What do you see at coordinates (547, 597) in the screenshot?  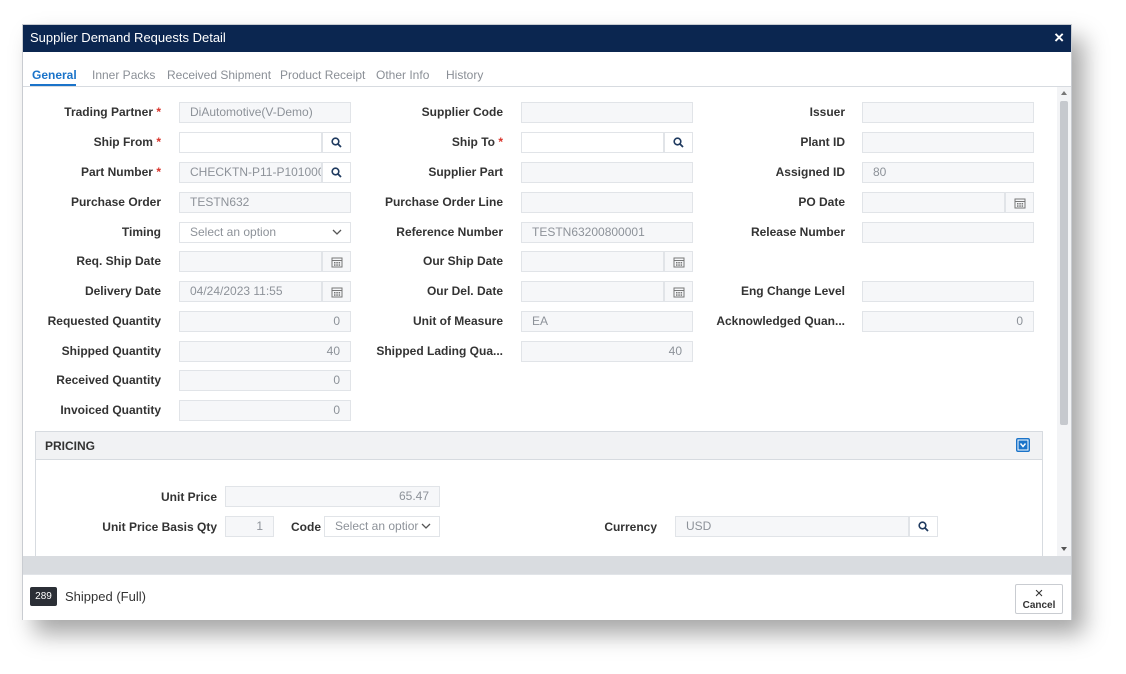 I see `dialog-footer: 289 Shipped (Full) × Cancel` at bounding box center [547, 597].